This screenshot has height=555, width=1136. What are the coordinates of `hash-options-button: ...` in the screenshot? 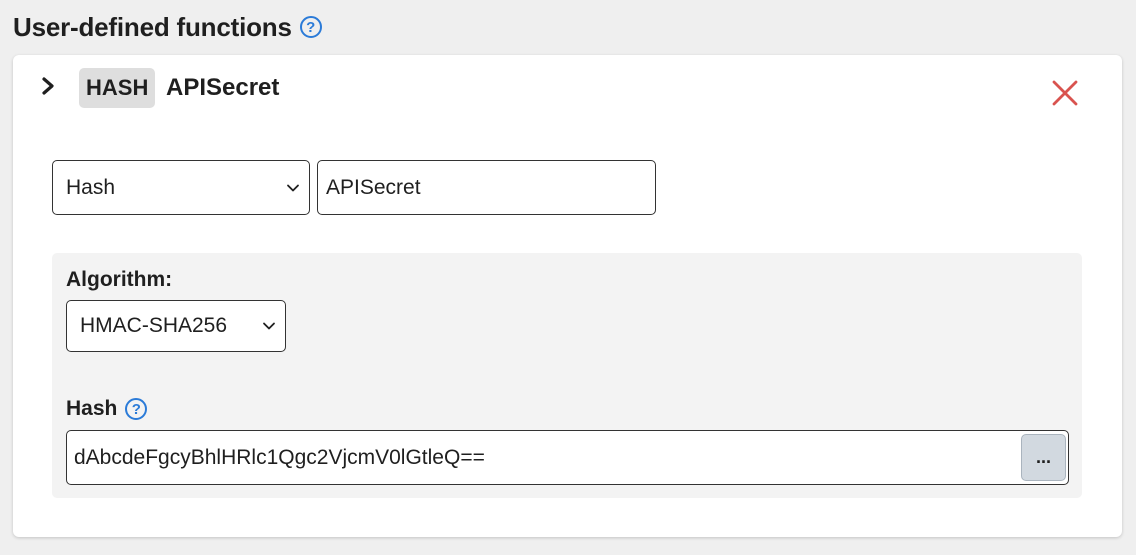 It's located at (1043, 457).